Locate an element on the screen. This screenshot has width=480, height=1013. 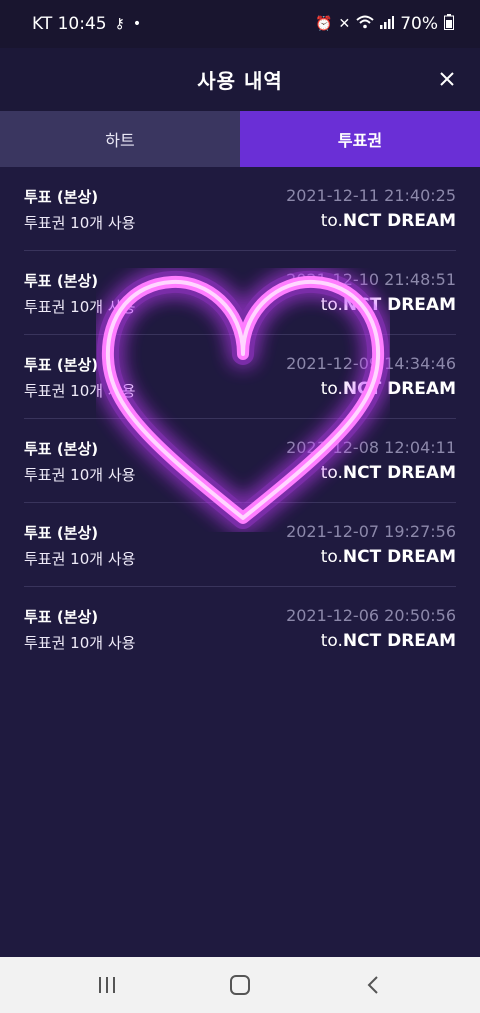
close-button is located at coordinates (447, 79).